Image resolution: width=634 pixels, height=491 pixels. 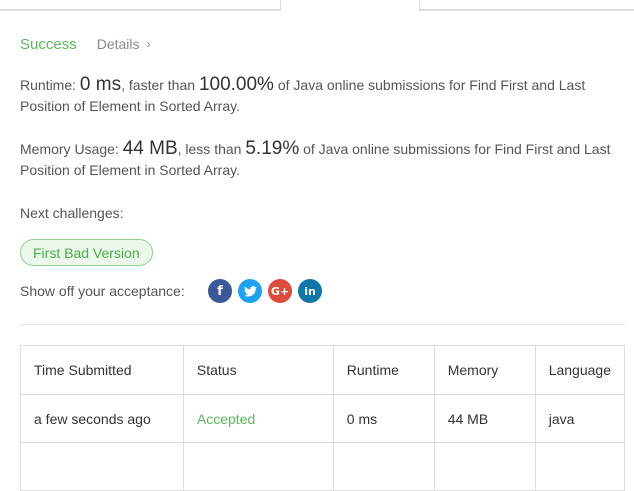 I want to click on details-link: Details ›, so click(x=124, y=44).